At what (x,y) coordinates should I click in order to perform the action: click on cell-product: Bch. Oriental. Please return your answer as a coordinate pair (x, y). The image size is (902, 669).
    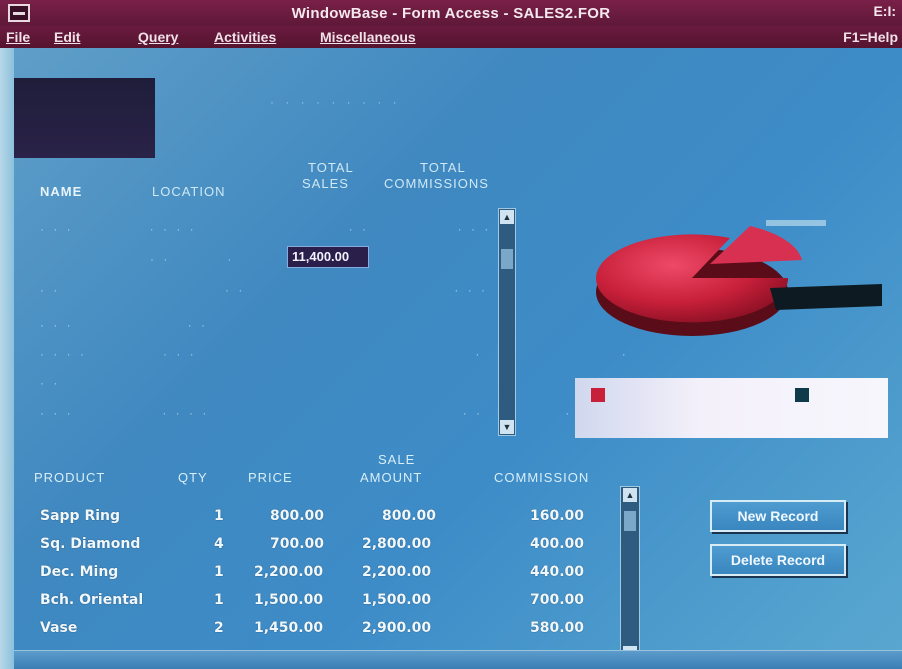
    Looking at the image, I should click on (91, 600).